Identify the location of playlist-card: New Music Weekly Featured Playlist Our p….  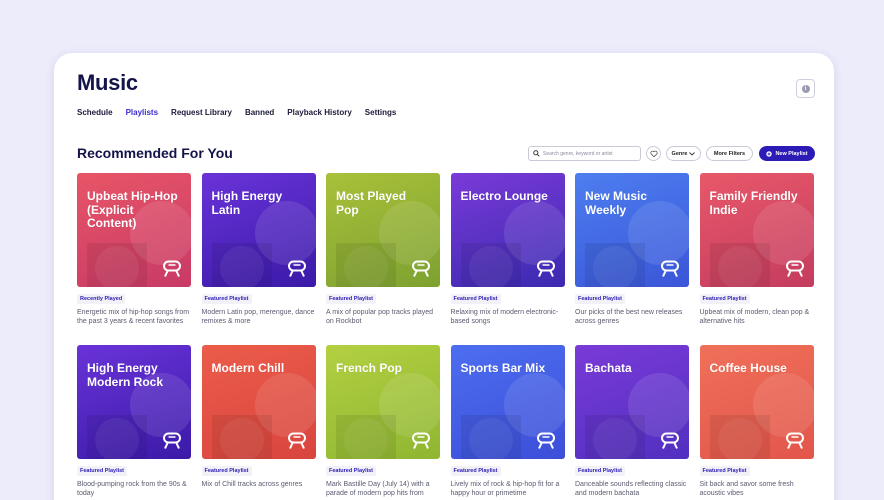
(632, 249).